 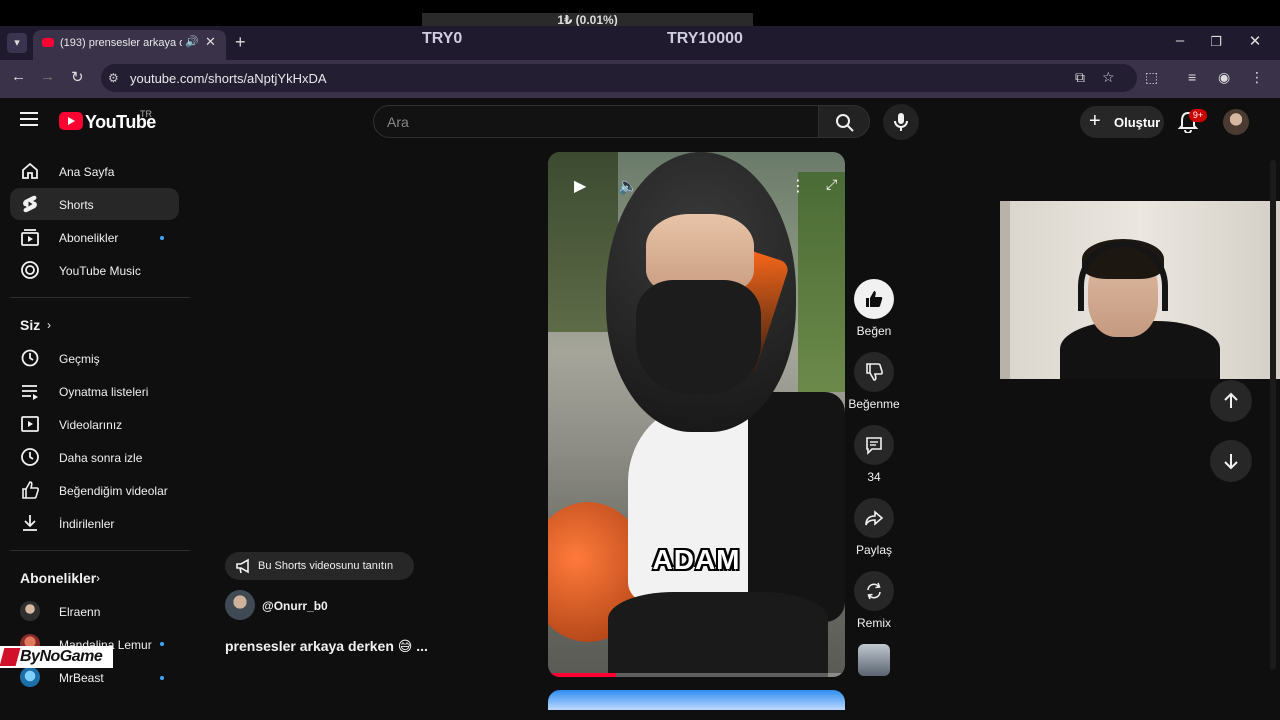 What do you see at coordinates (79, 359) in the screenshot?
I see `sidebar-item-label: Geçmiş` at bounding box center [79, 359].